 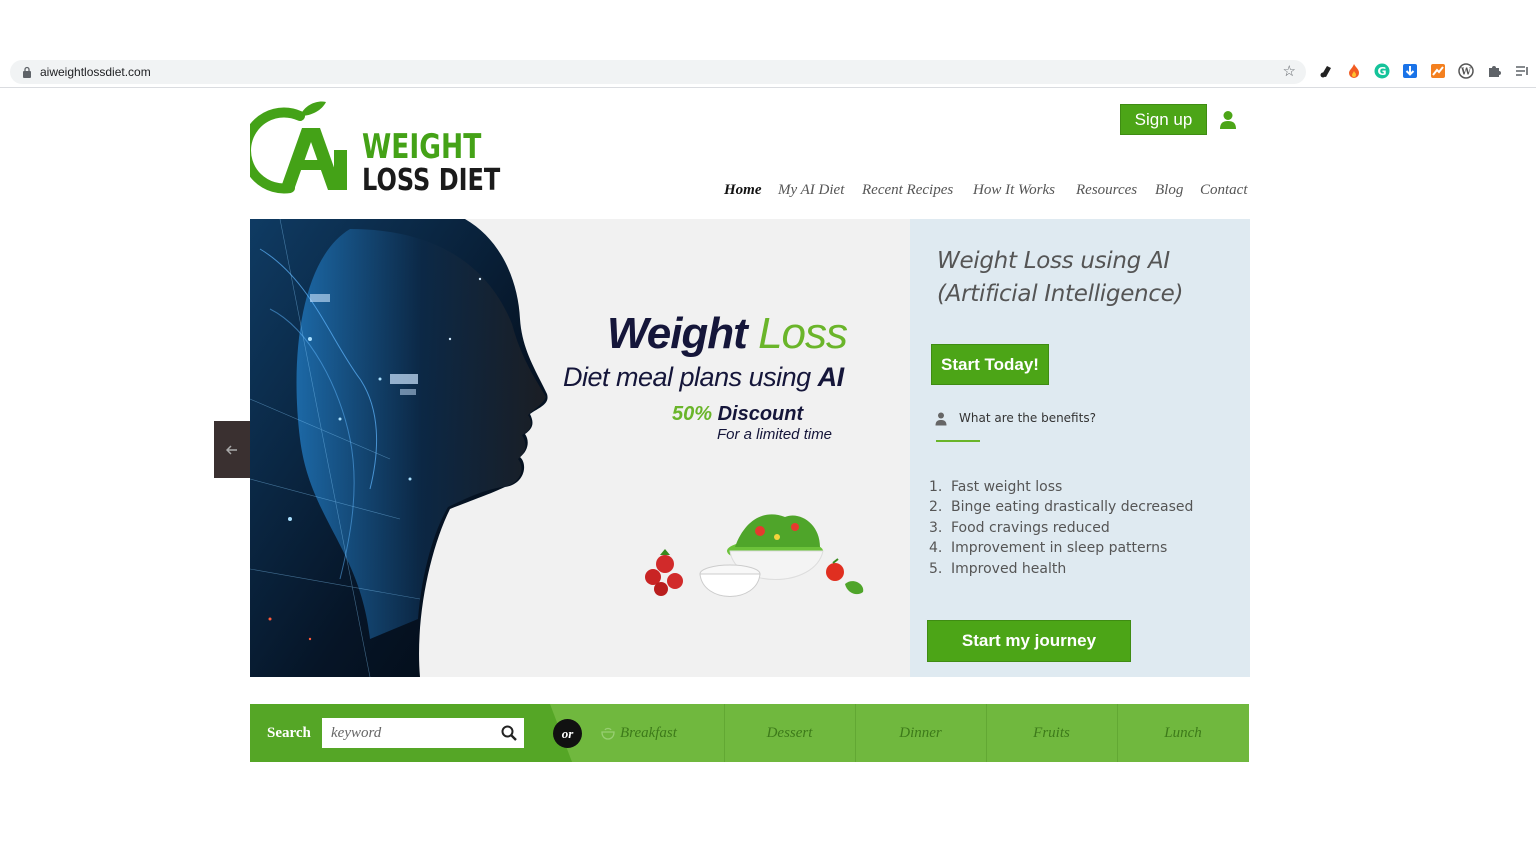 What do you see at coordinates (958, 441) in the screenshot?
I see `benefits-underline` at bounding box center [958, 441].